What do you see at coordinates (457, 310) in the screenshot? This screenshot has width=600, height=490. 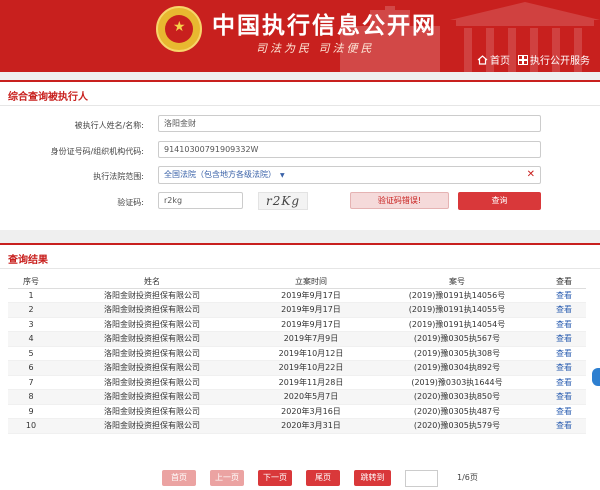 I see `cell-case: (2019)豫0191执14055号` at bounding box center [457, 310].